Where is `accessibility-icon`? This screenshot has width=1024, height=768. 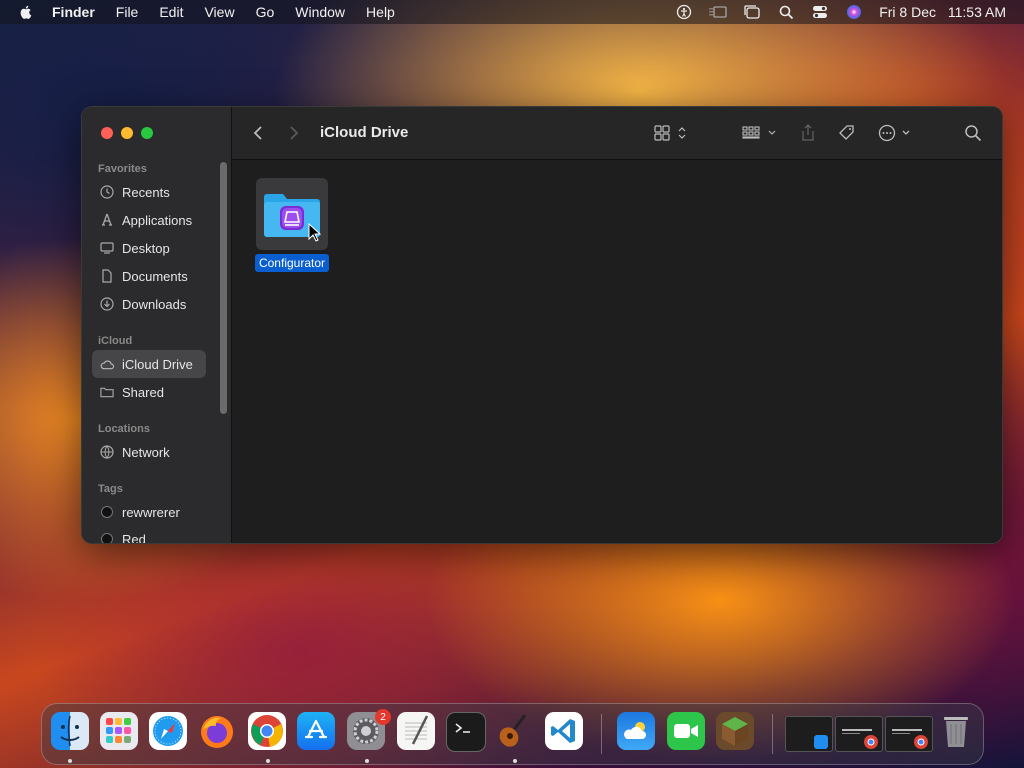
accessibility-icon is located at coordinates (684, 12).